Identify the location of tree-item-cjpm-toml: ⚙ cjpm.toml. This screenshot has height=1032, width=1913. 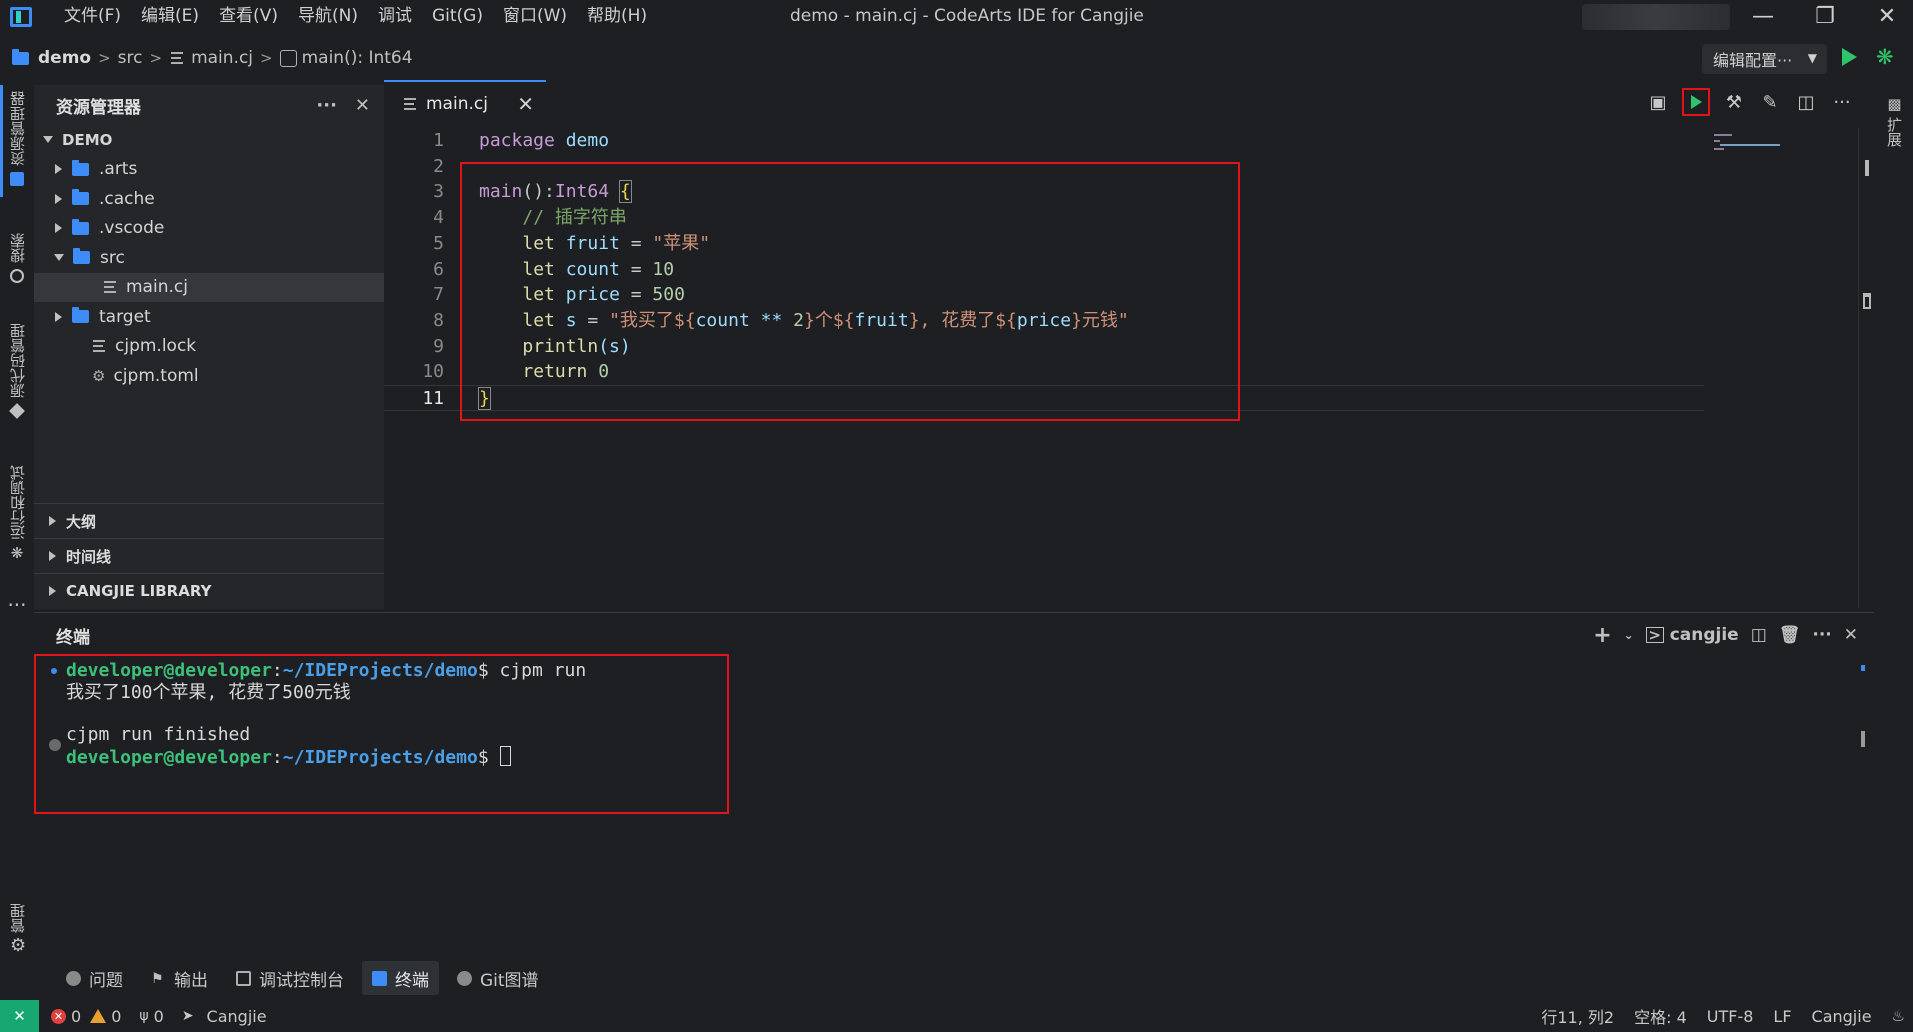
(209, 376).